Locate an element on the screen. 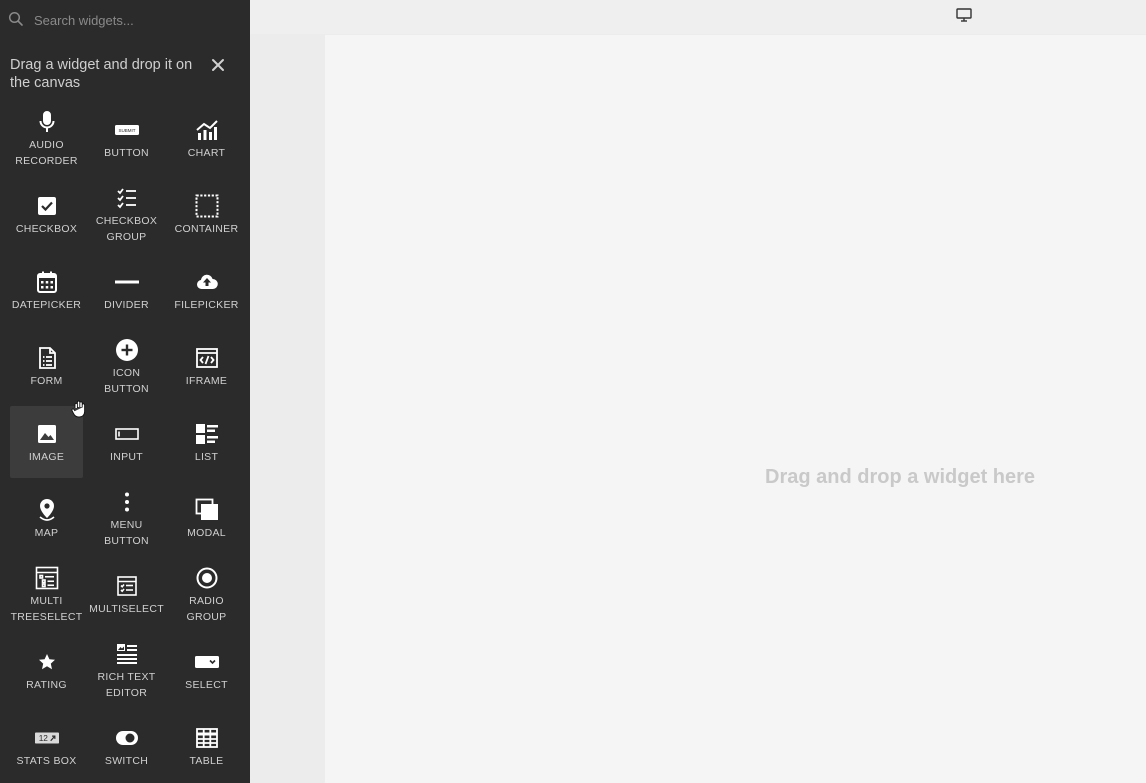  canvas-toolbar is located at coordinates (698, 17).